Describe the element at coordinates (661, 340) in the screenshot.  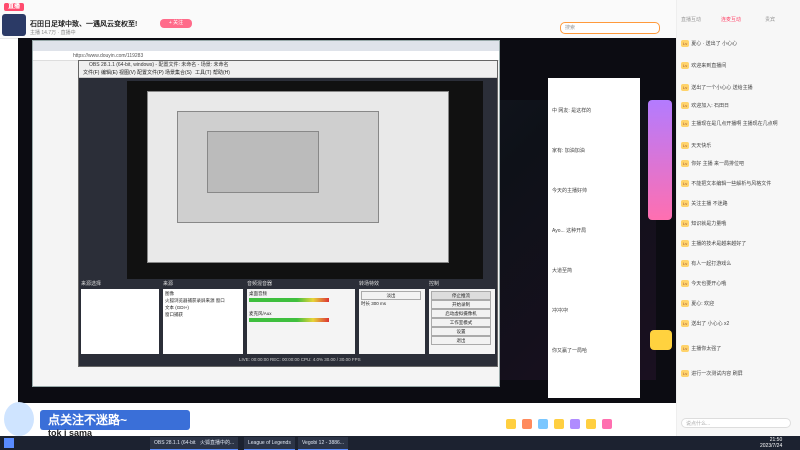
I see `gift-badge-icon` at that location.